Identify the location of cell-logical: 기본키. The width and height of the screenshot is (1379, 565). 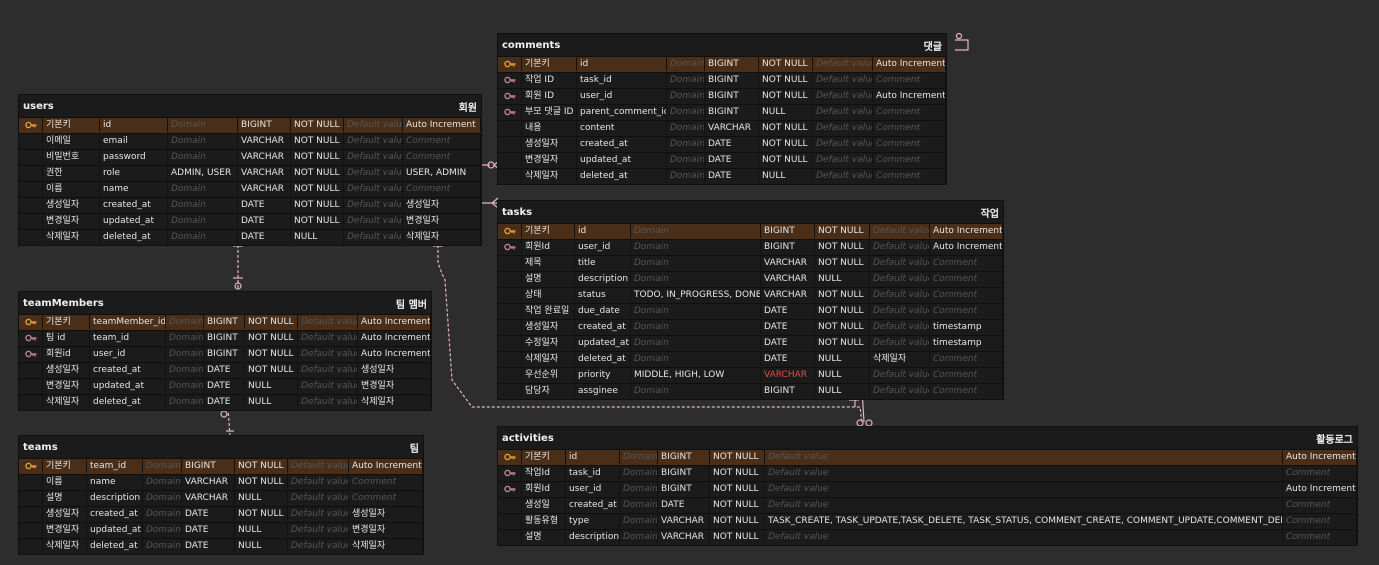
(65, 466).